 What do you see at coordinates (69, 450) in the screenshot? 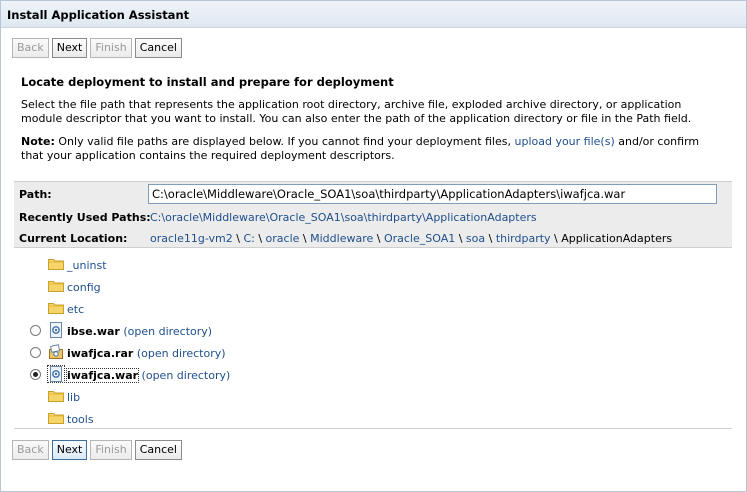
I see `next-button-bottom: Next` at bounding box center [69, 450].